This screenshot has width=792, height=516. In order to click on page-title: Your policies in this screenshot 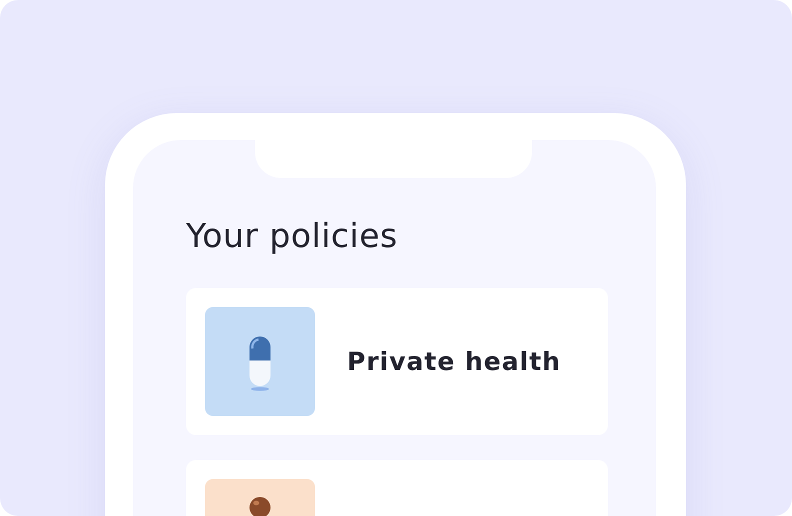, I will do `click(292, 236)`.